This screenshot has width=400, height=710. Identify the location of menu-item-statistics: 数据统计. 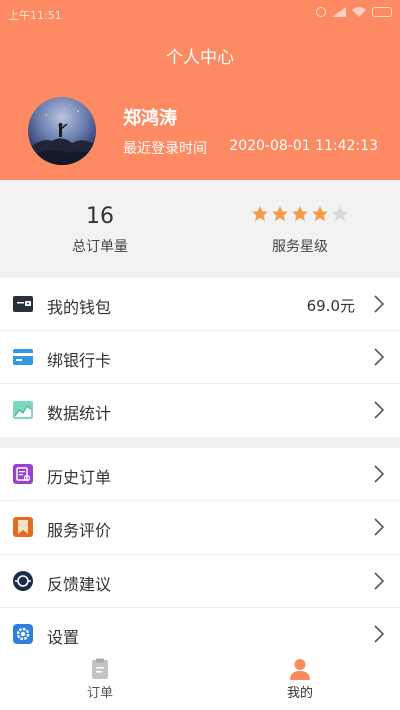
(200, 410).